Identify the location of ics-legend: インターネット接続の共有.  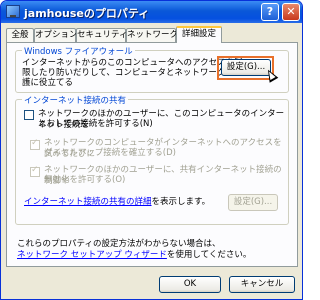
(75, 100).